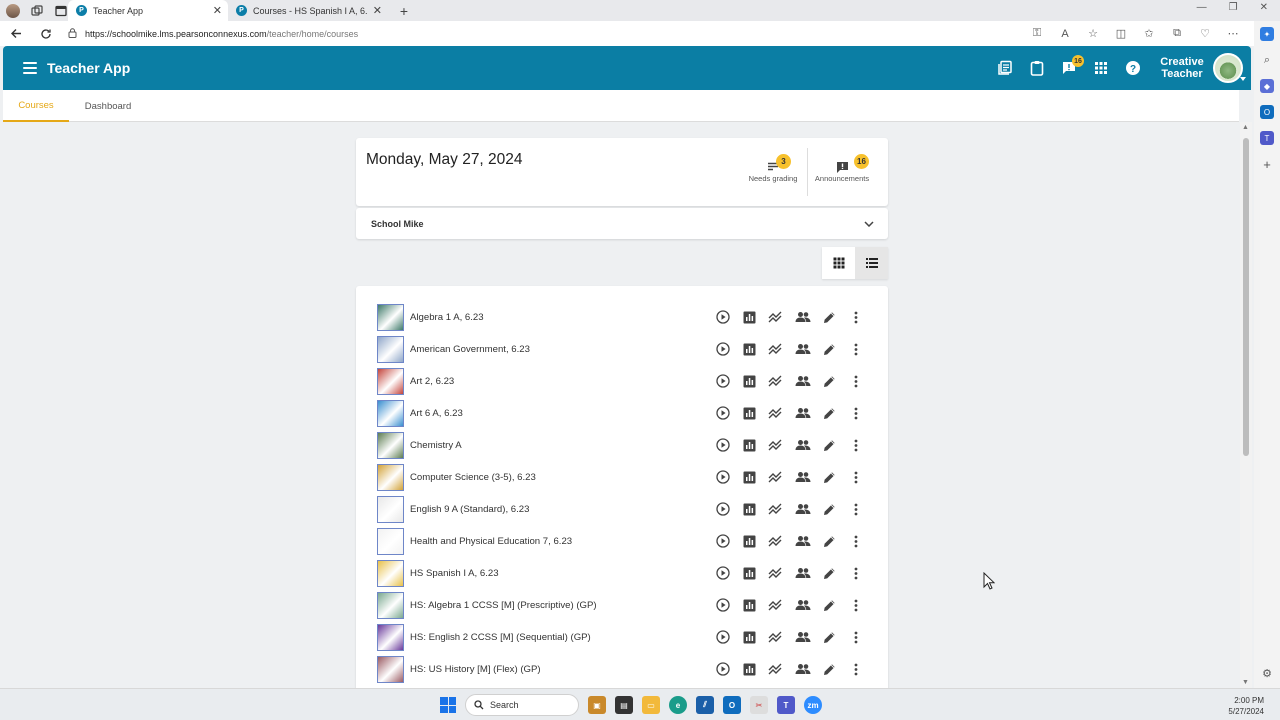  I want to click on course-row: HS: US History [M] (Flex) (GP), so click(623, 669).